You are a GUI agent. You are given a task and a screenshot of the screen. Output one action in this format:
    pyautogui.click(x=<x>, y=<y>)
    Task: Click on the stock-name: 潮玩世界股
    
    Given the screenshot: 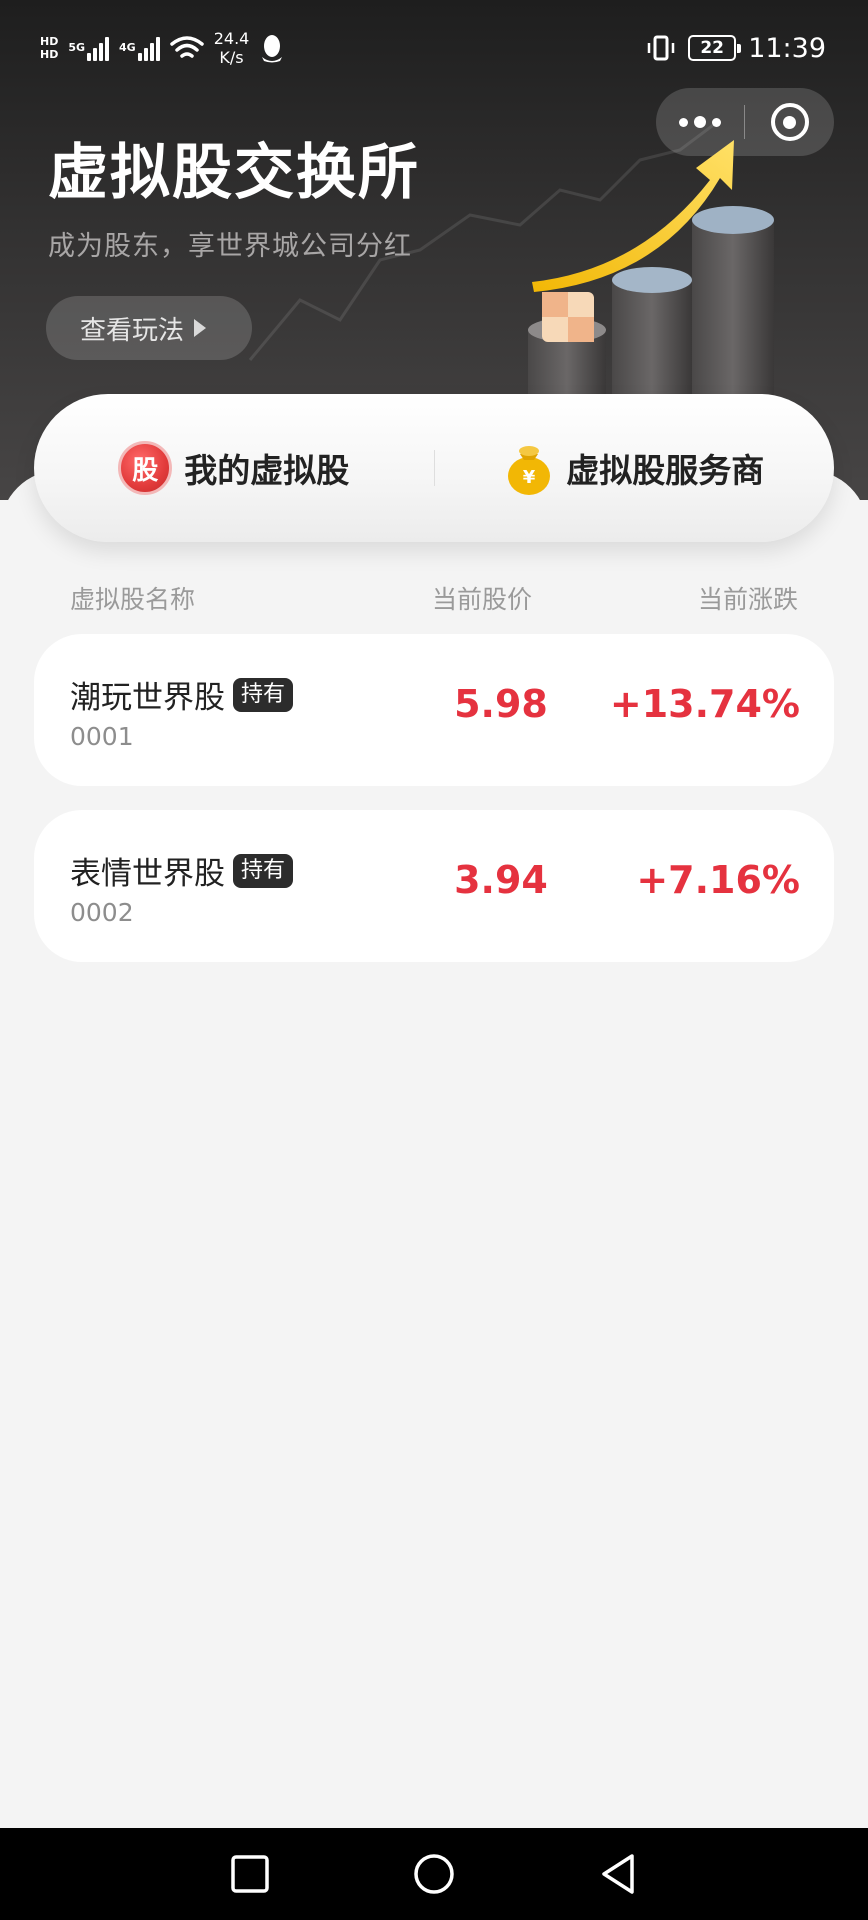 What is the action you would take?
    pyautogui.click(x=147, y=698)
    